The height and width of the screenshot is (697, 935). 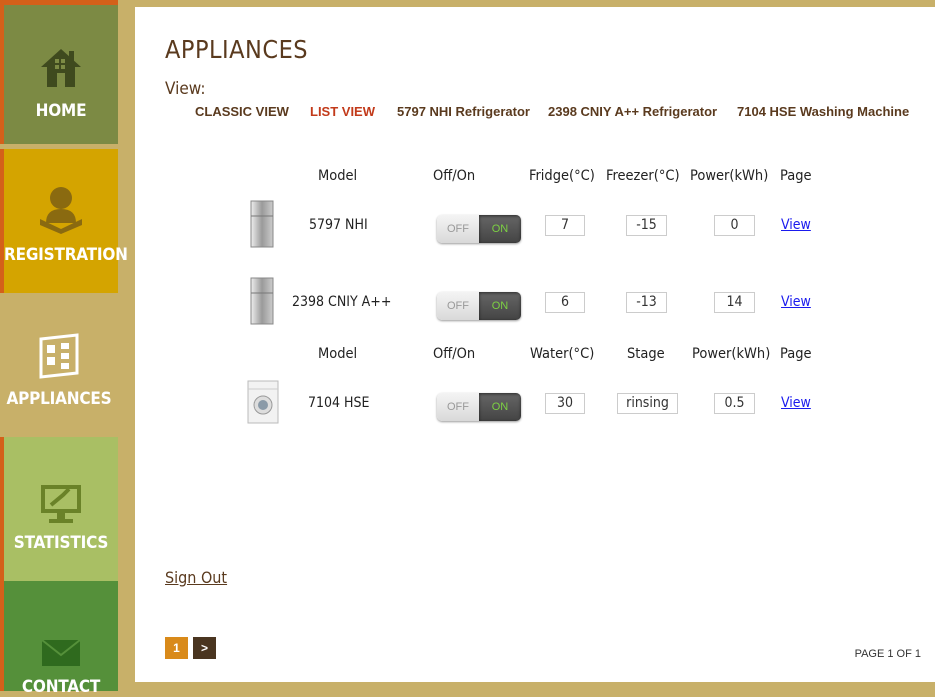 I want to click on sidebar-label-appliances: APPLIANCES, so click(x=59, y=399).